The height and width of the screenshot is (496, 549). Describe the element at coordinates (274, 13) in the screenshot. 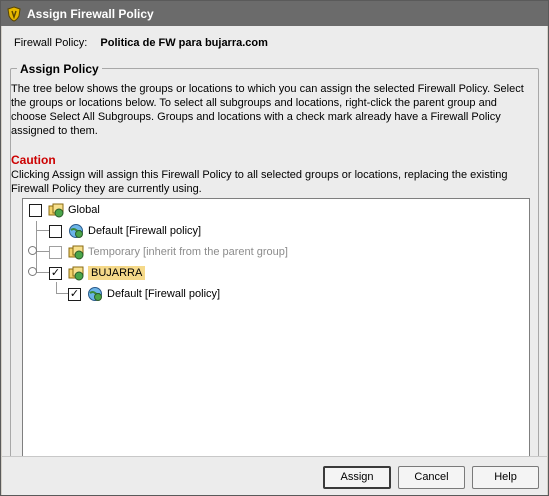

I see `title-bar: Assign Firewall Policy` at that location.